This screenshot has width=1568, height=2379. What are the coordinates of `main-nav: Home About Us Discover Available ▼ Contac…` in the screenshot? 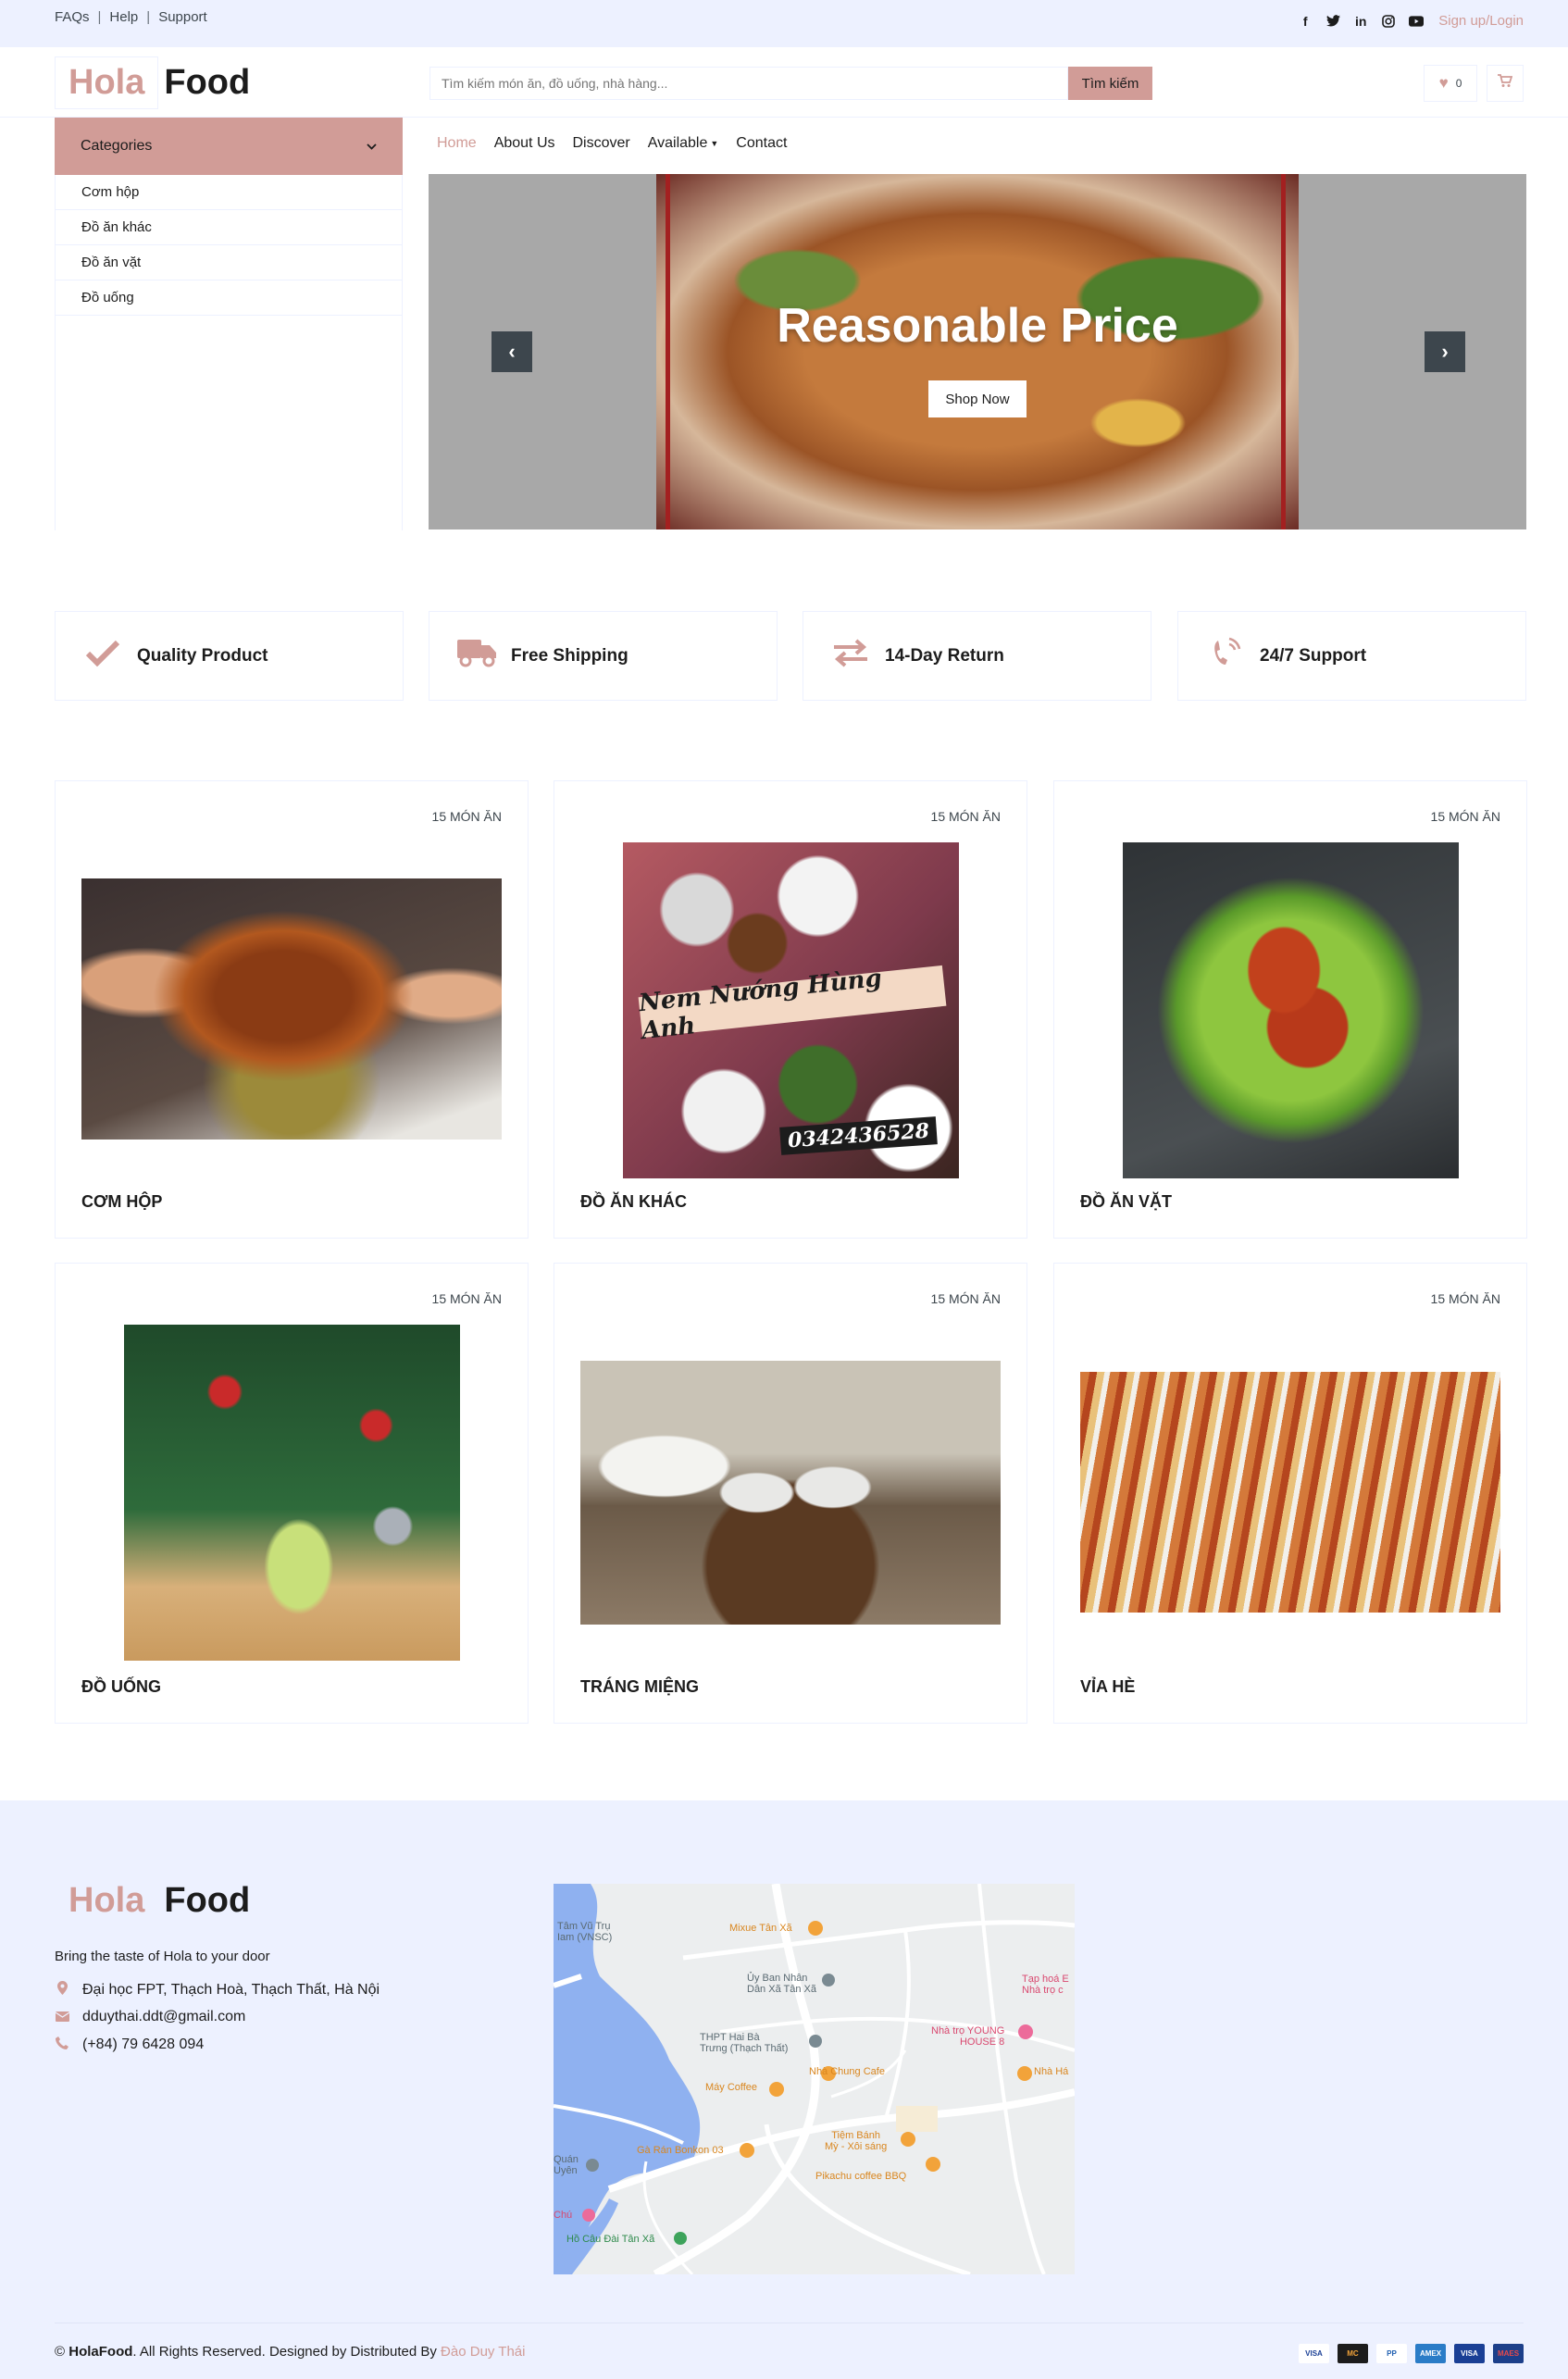 It's located at (612, 143).